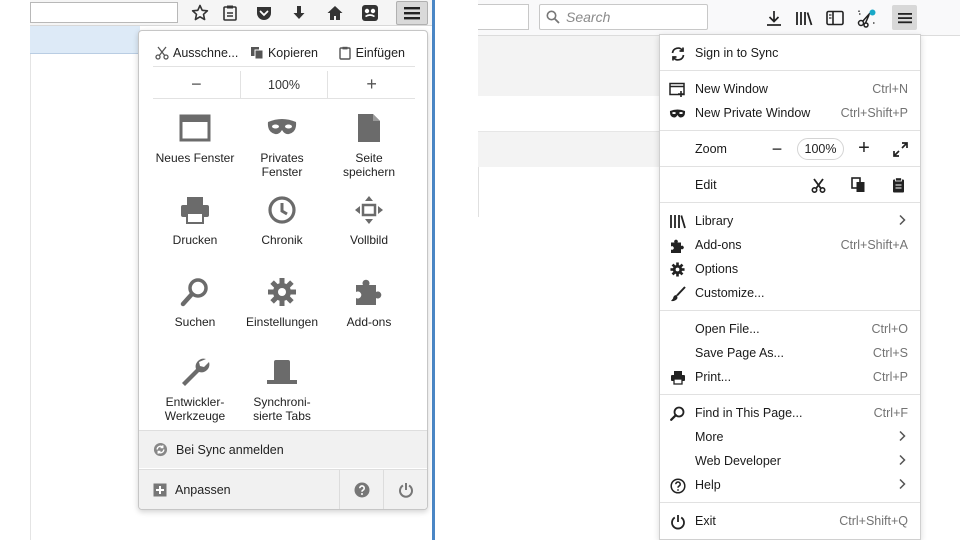  Describe the element at coordinates (790, 521) in the screenshot. I see `exit-item: Exit Ctrl+Shift+Q` at that location.